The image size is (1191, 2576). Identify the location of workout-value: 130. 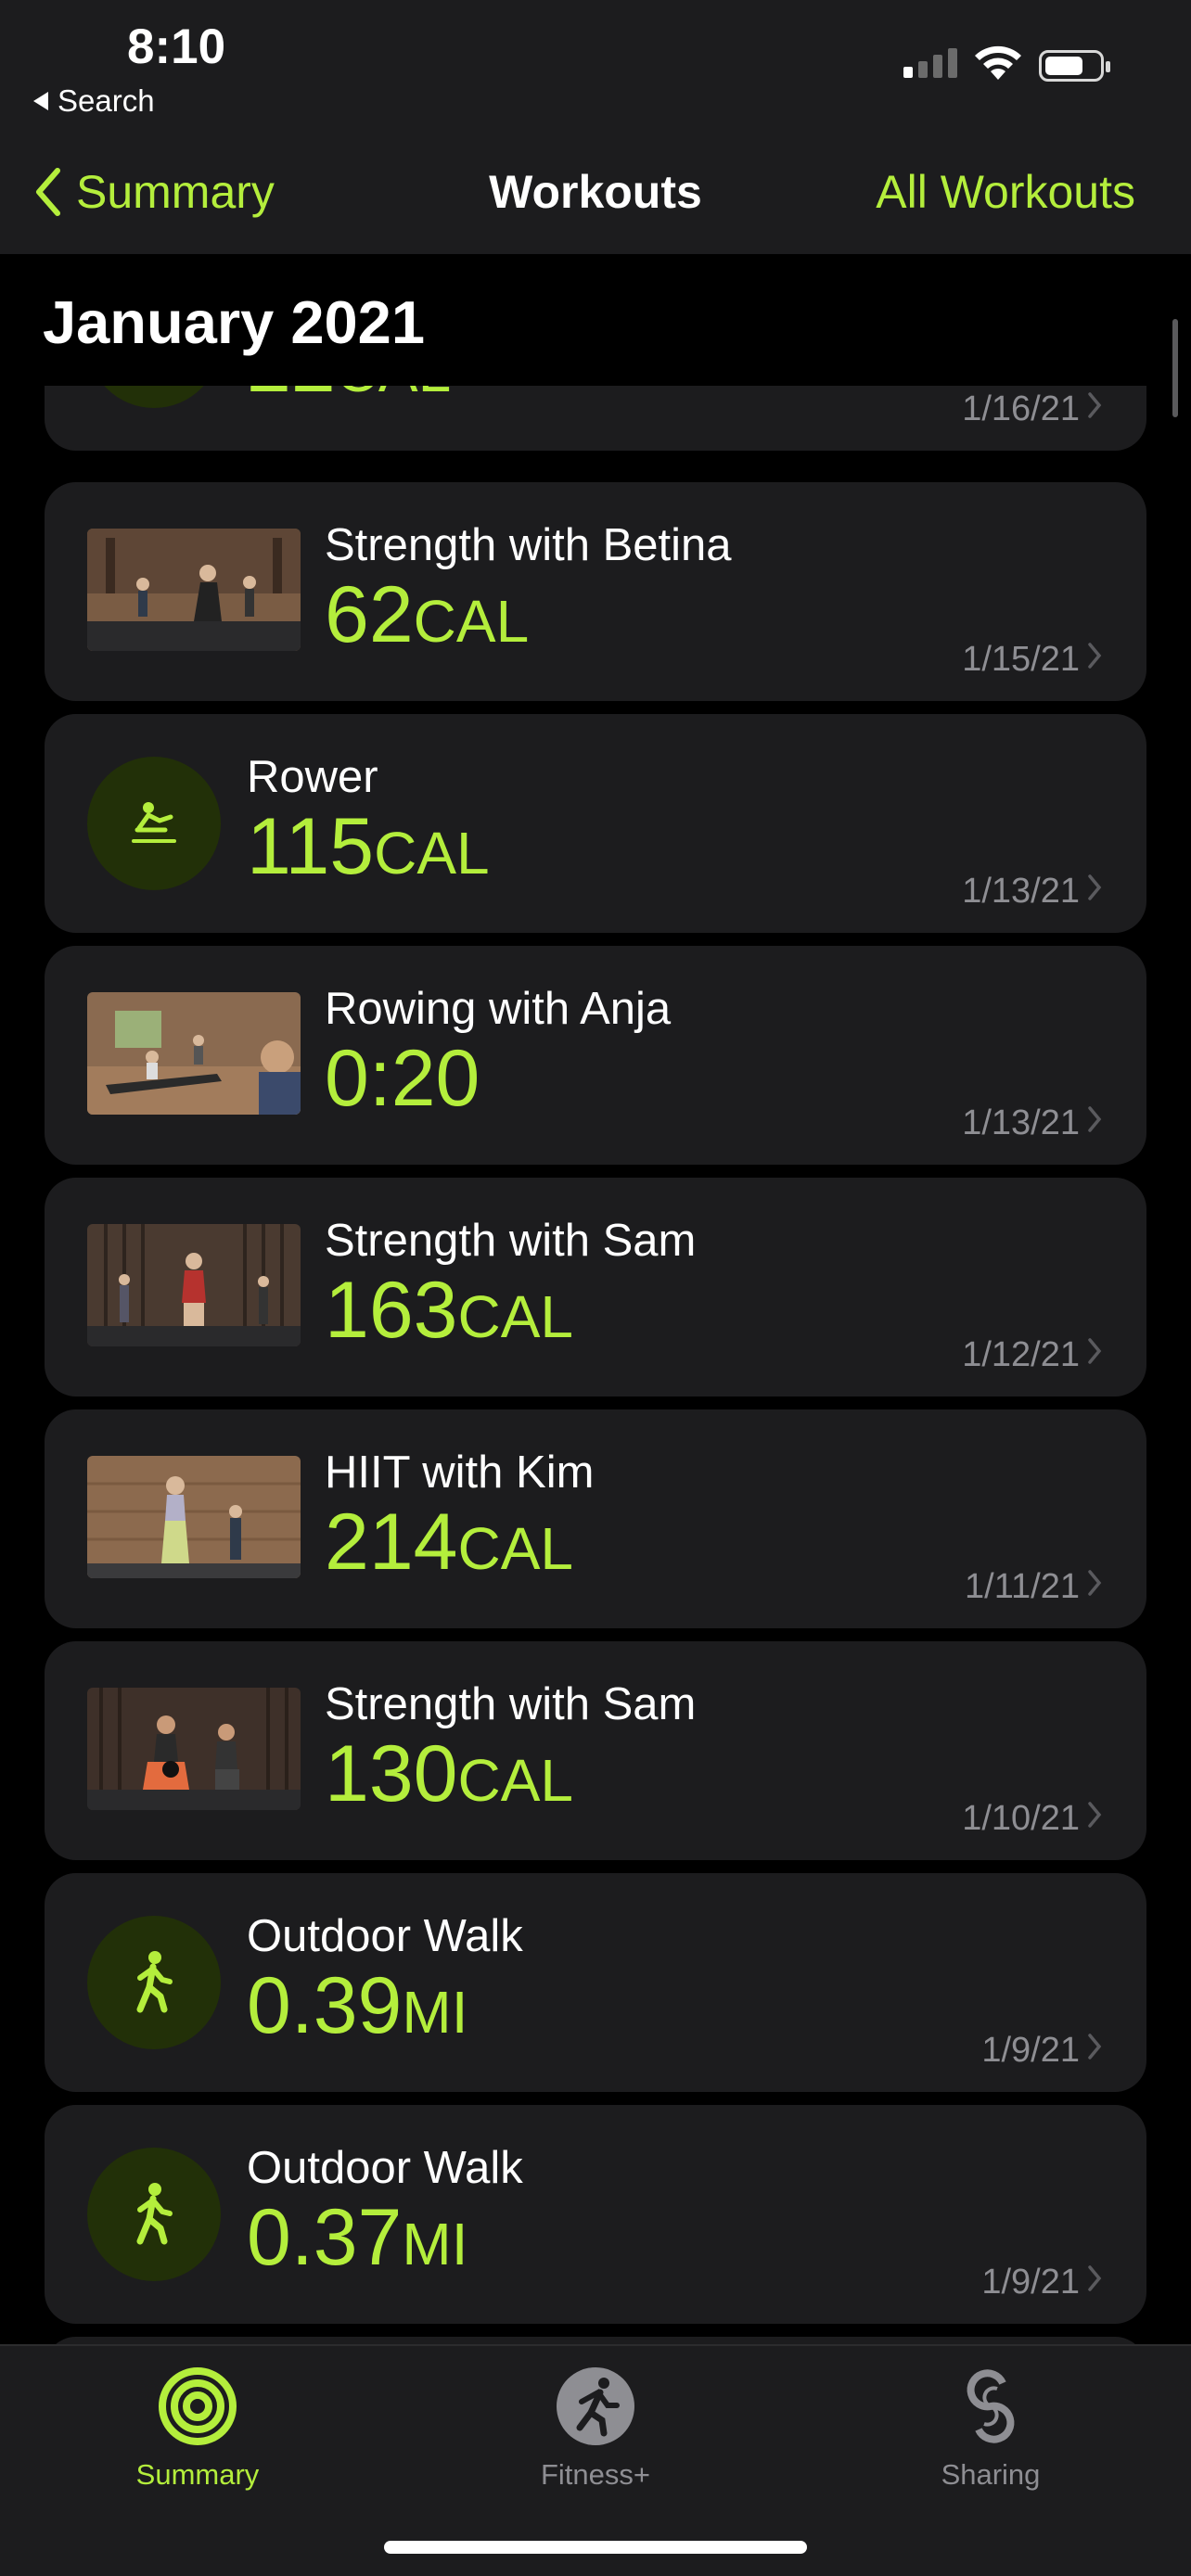
(391, 1773).